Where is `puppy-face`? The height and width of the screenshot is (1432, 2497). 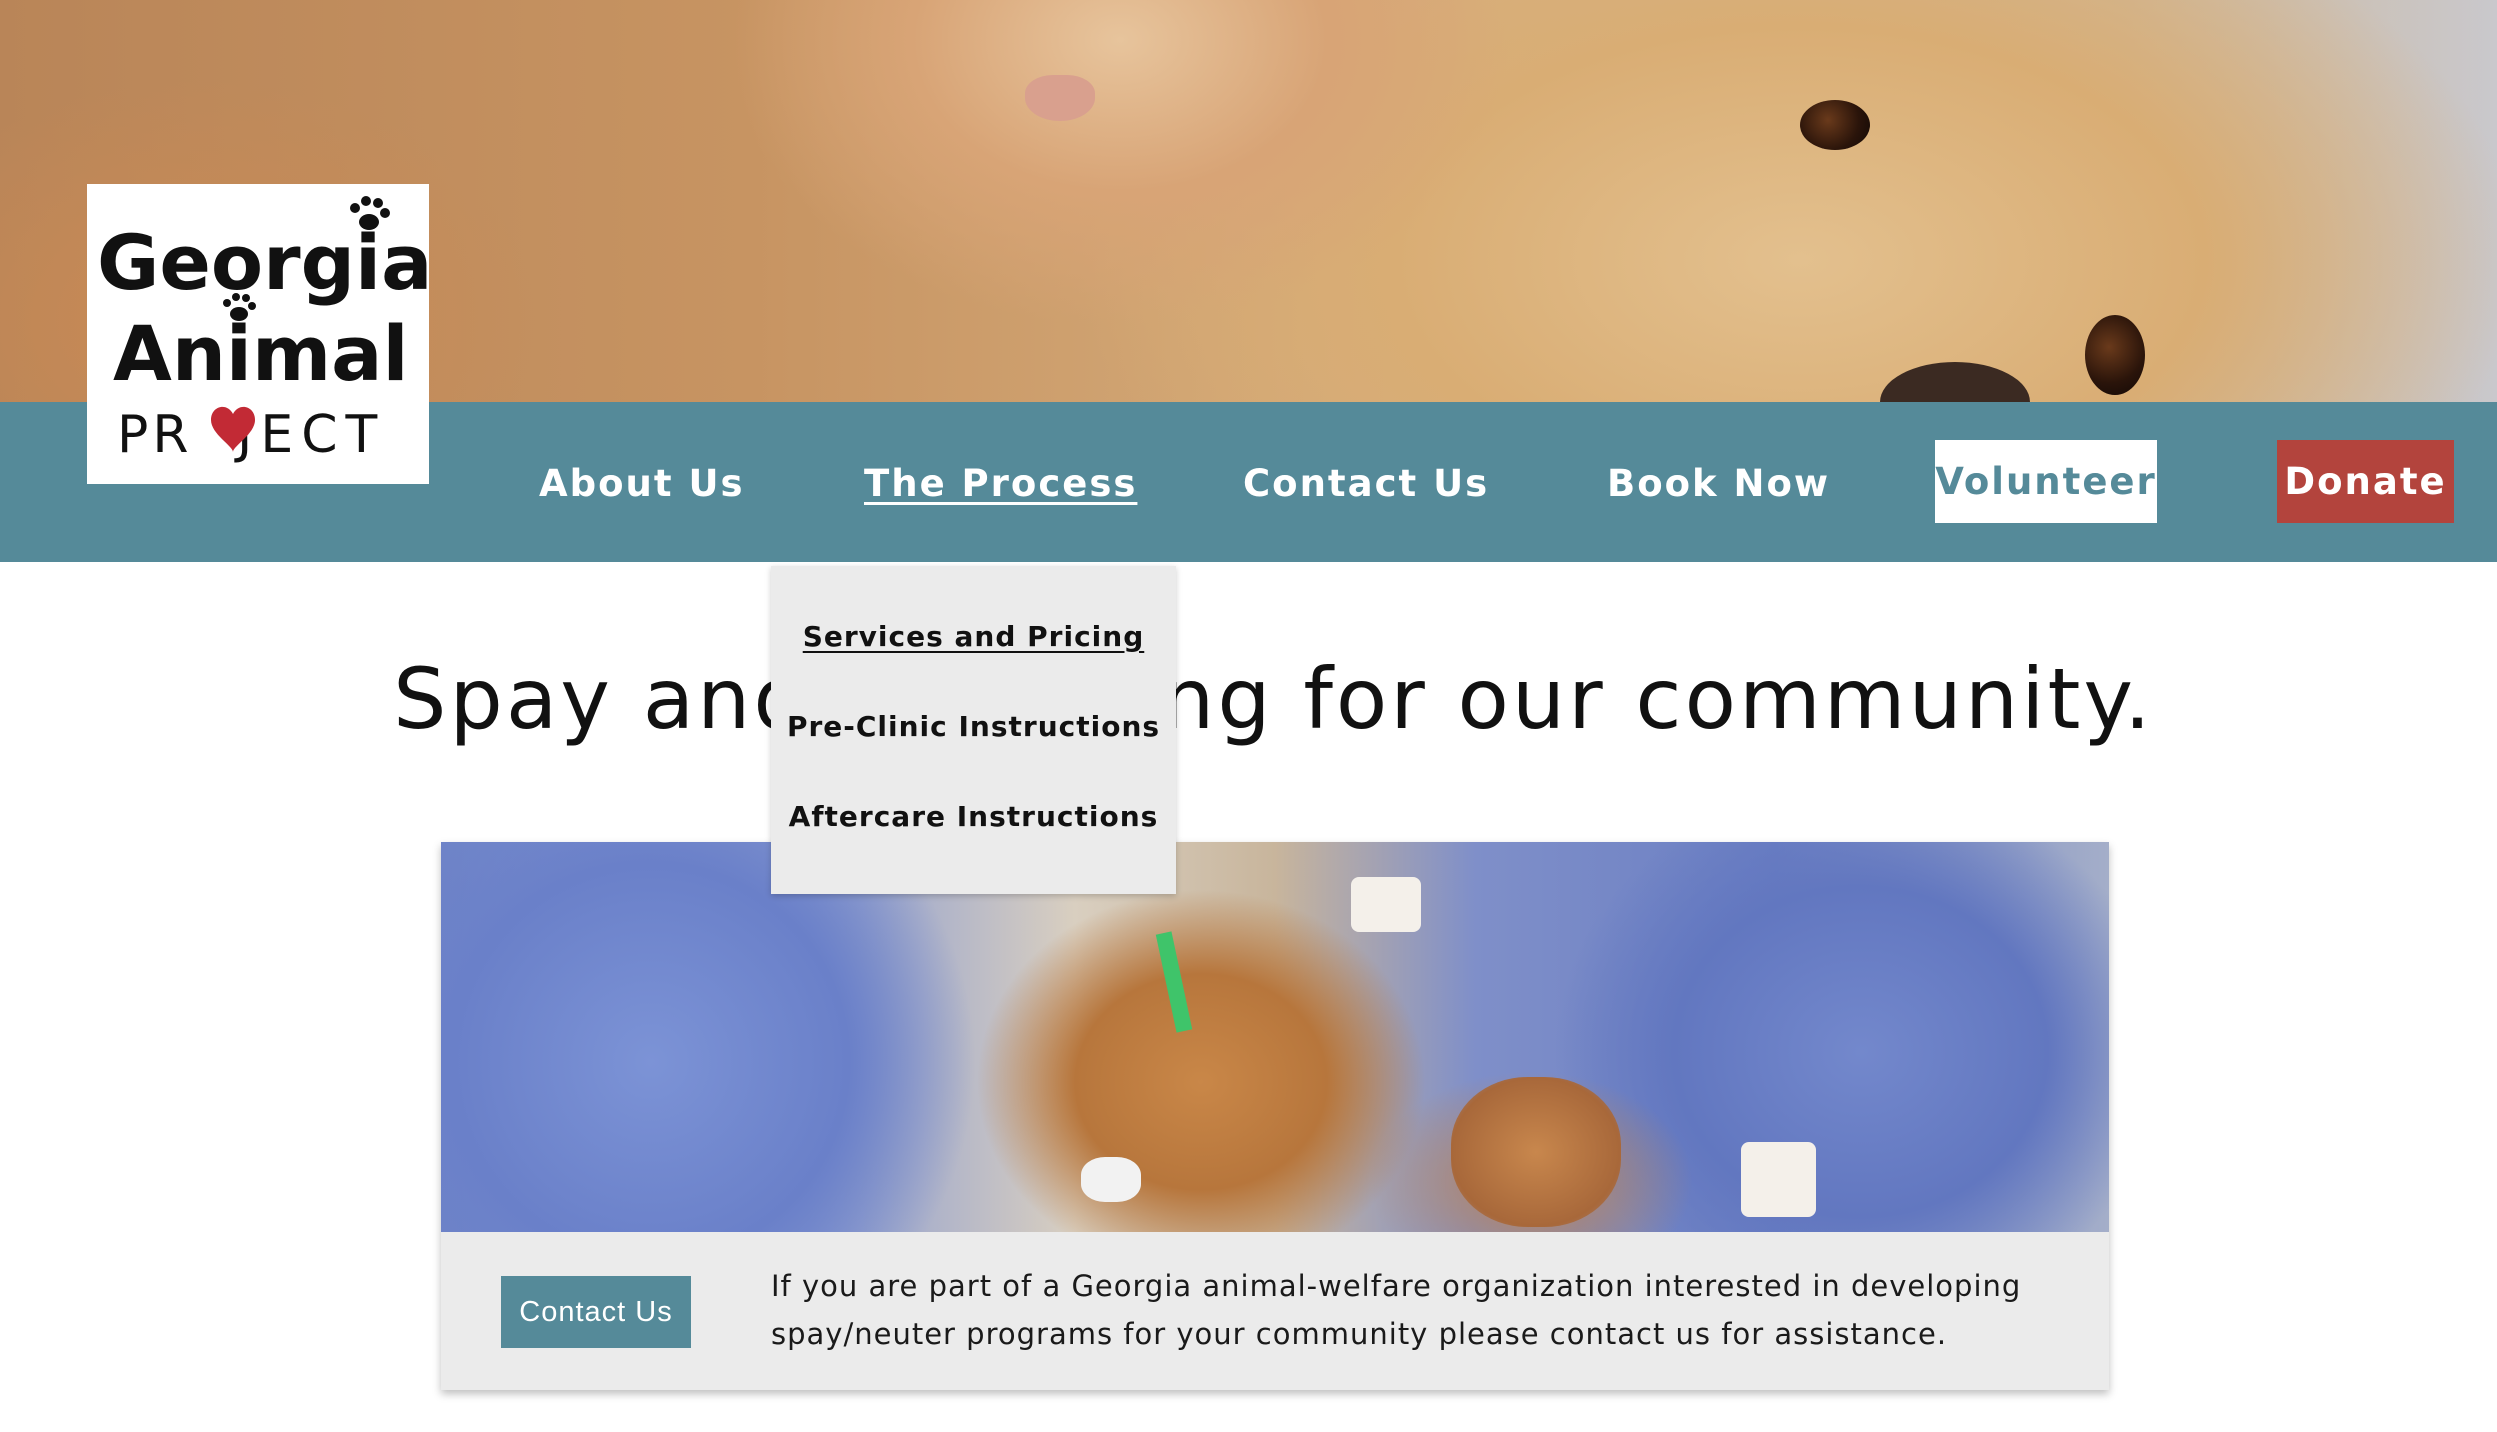 puppy-face is located at coordinates (1536, 1152).